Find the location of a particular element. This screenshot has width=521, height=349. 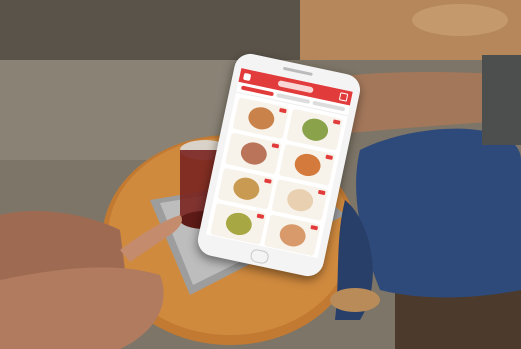

cart-icon is located at coordinates (343, 97).